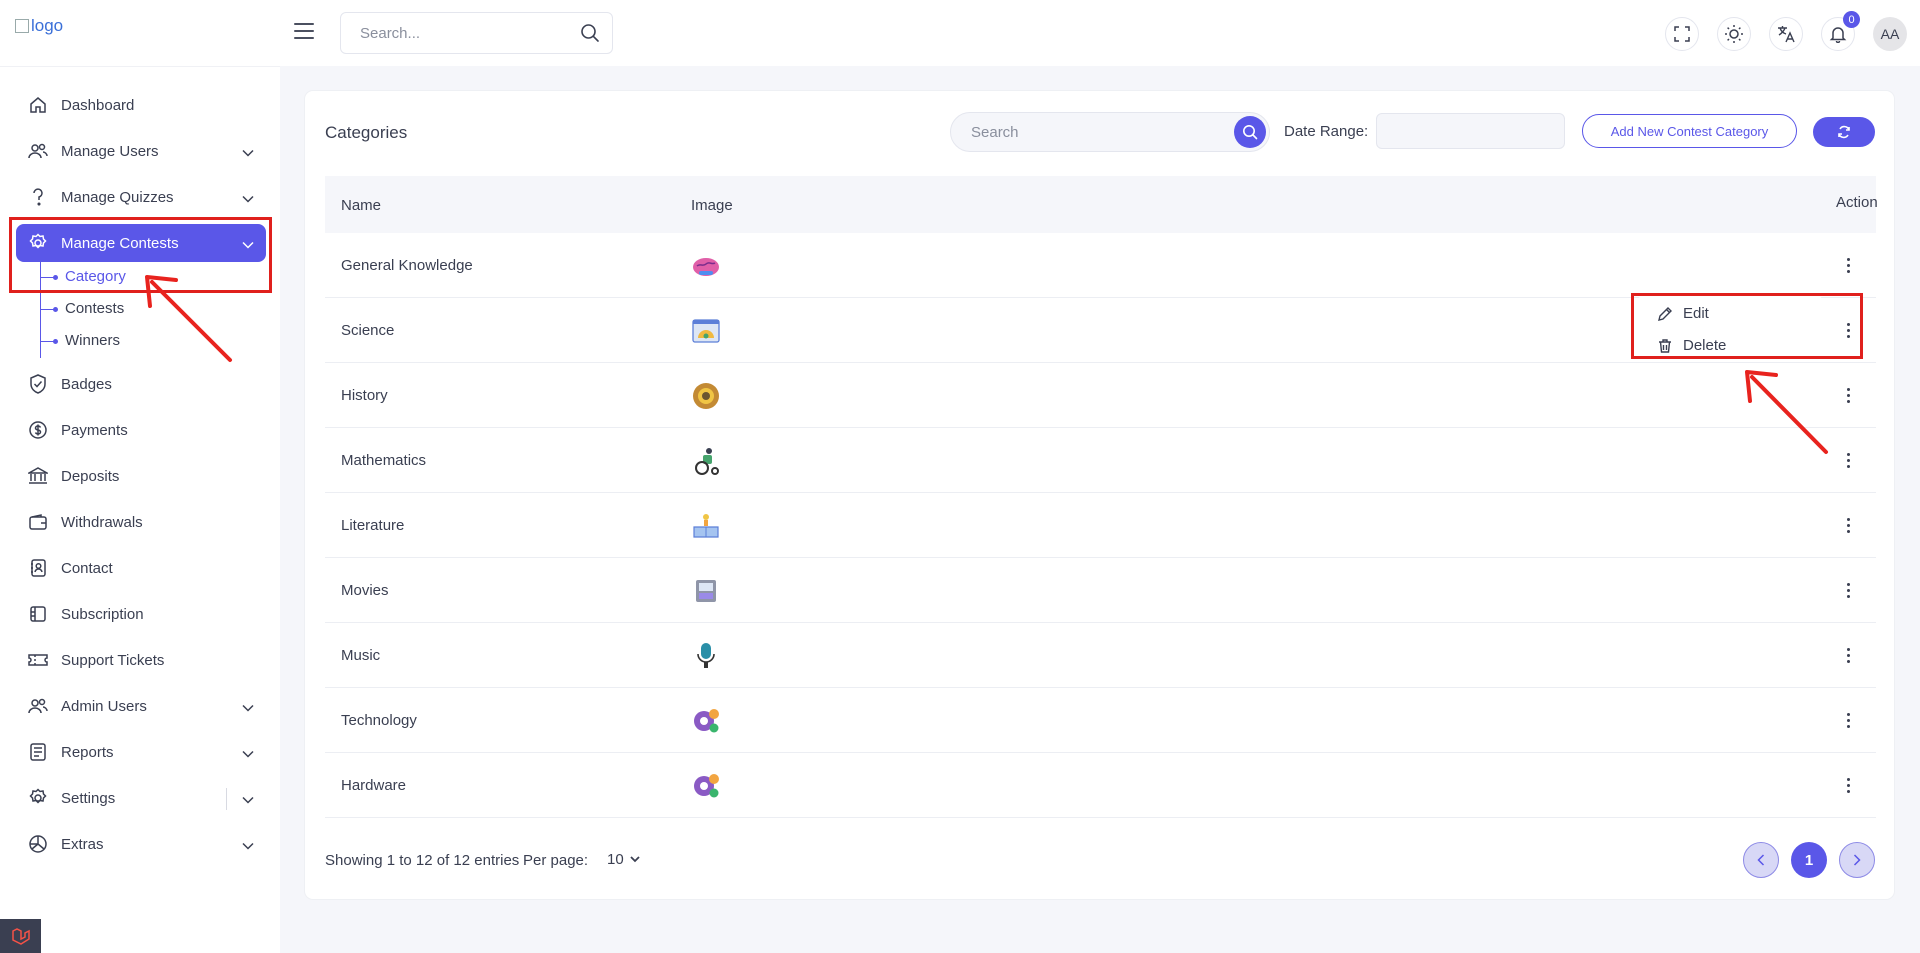 The width and height of the screenshot is (1920, 953). I want to click on laravel-icon, so click(20, 936).